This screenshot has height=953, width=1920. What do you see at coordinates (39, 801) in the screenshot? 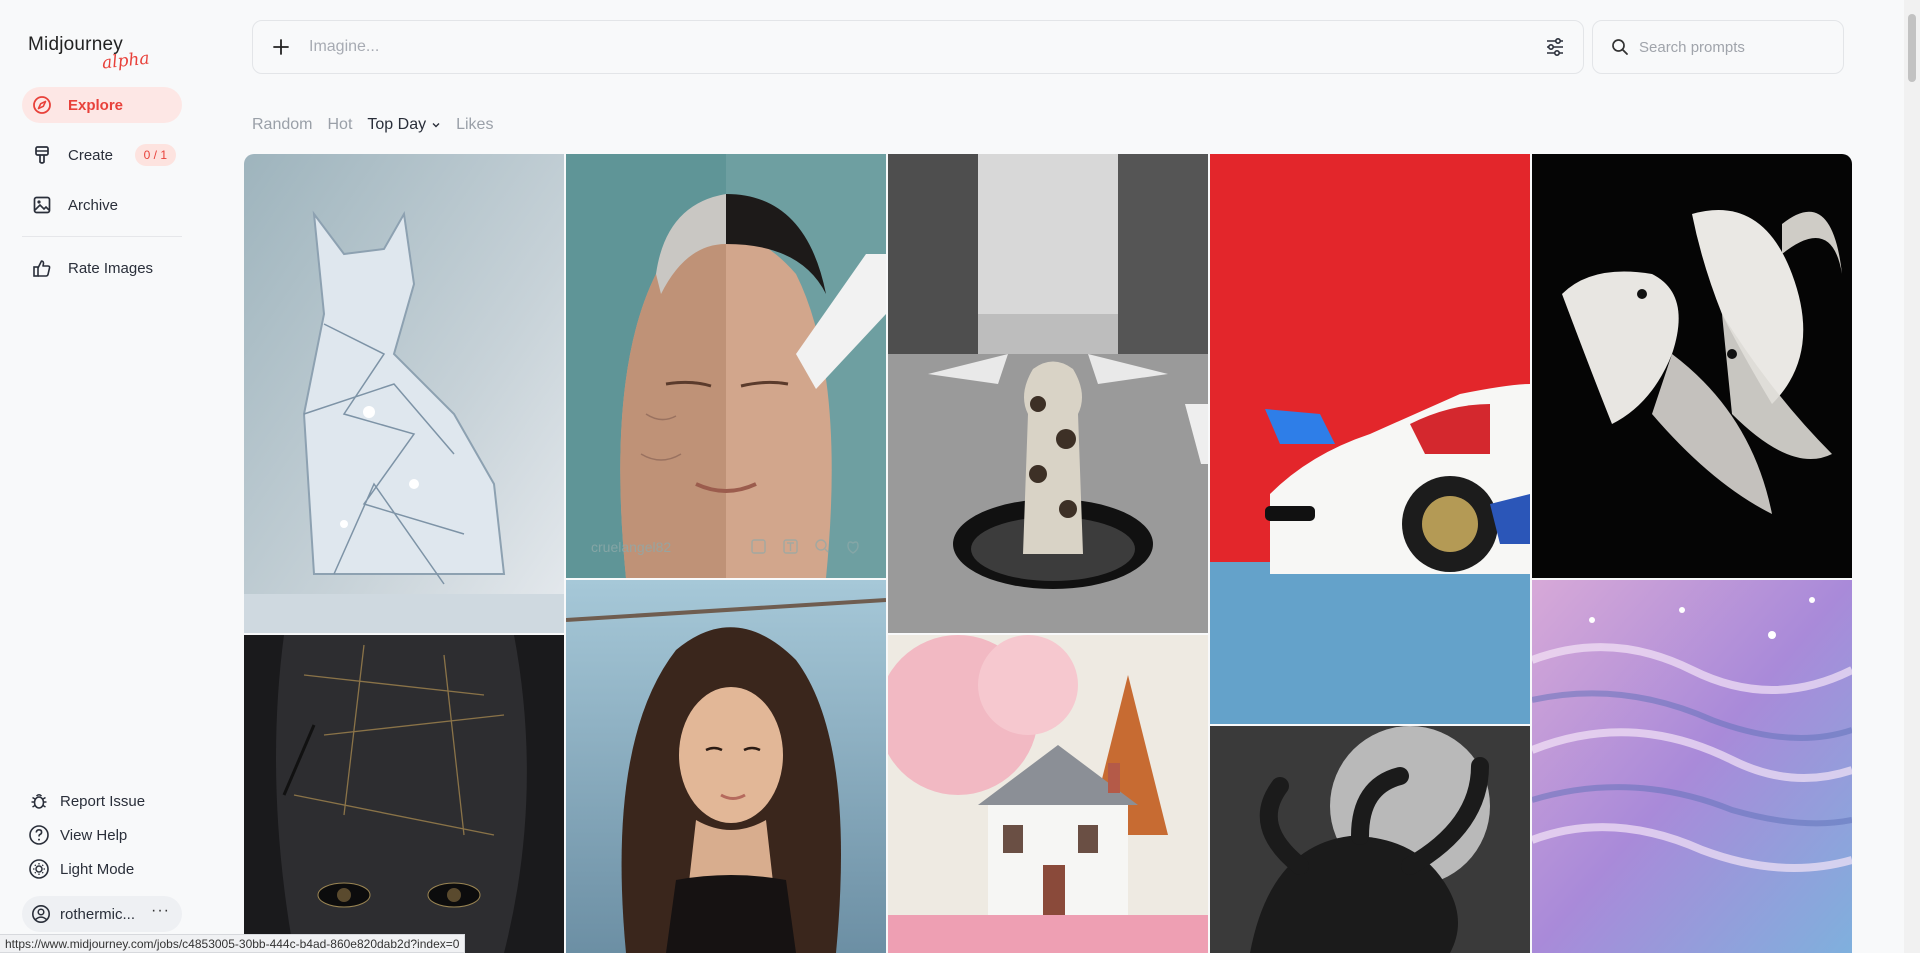
I see `bug-icon` at bounding box center [39, 801].